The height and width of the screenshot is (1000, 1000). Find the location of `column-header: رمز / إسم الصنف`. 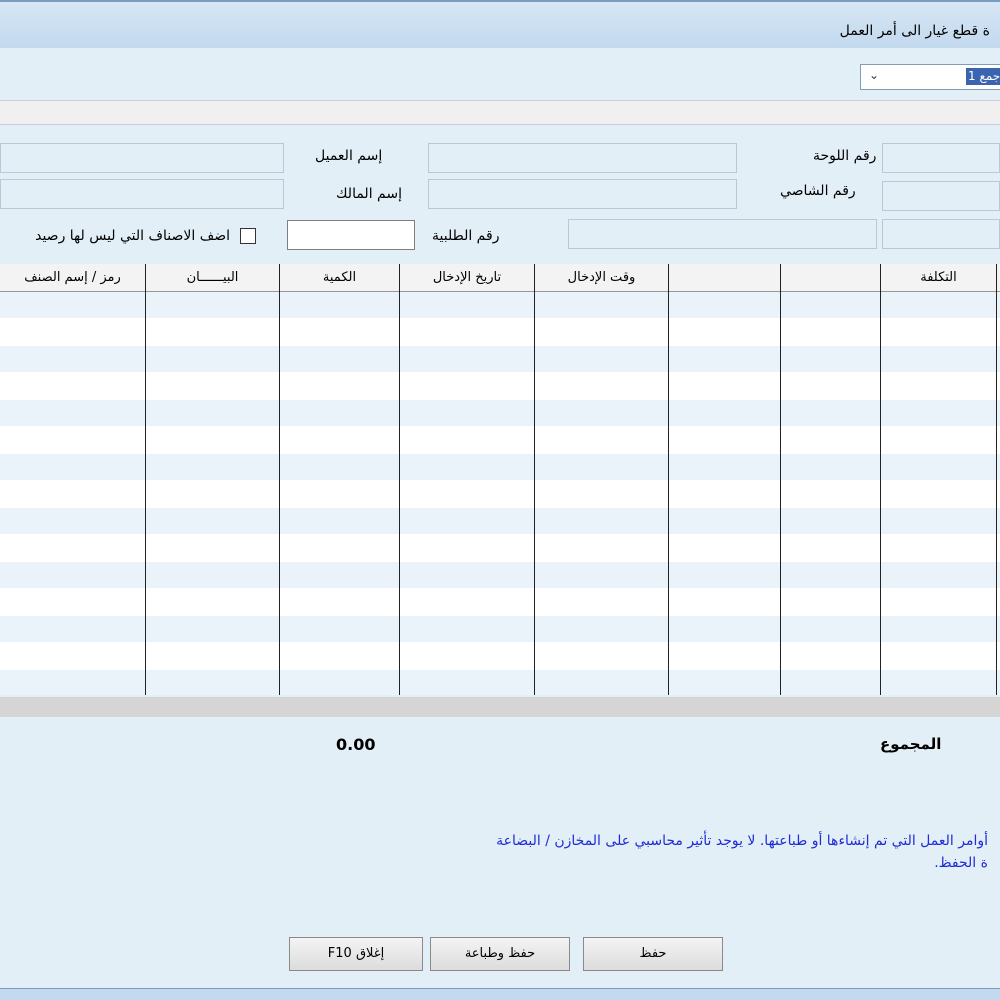

column-header: رمز / إسم الصنف is located at coordinates (72, 278).